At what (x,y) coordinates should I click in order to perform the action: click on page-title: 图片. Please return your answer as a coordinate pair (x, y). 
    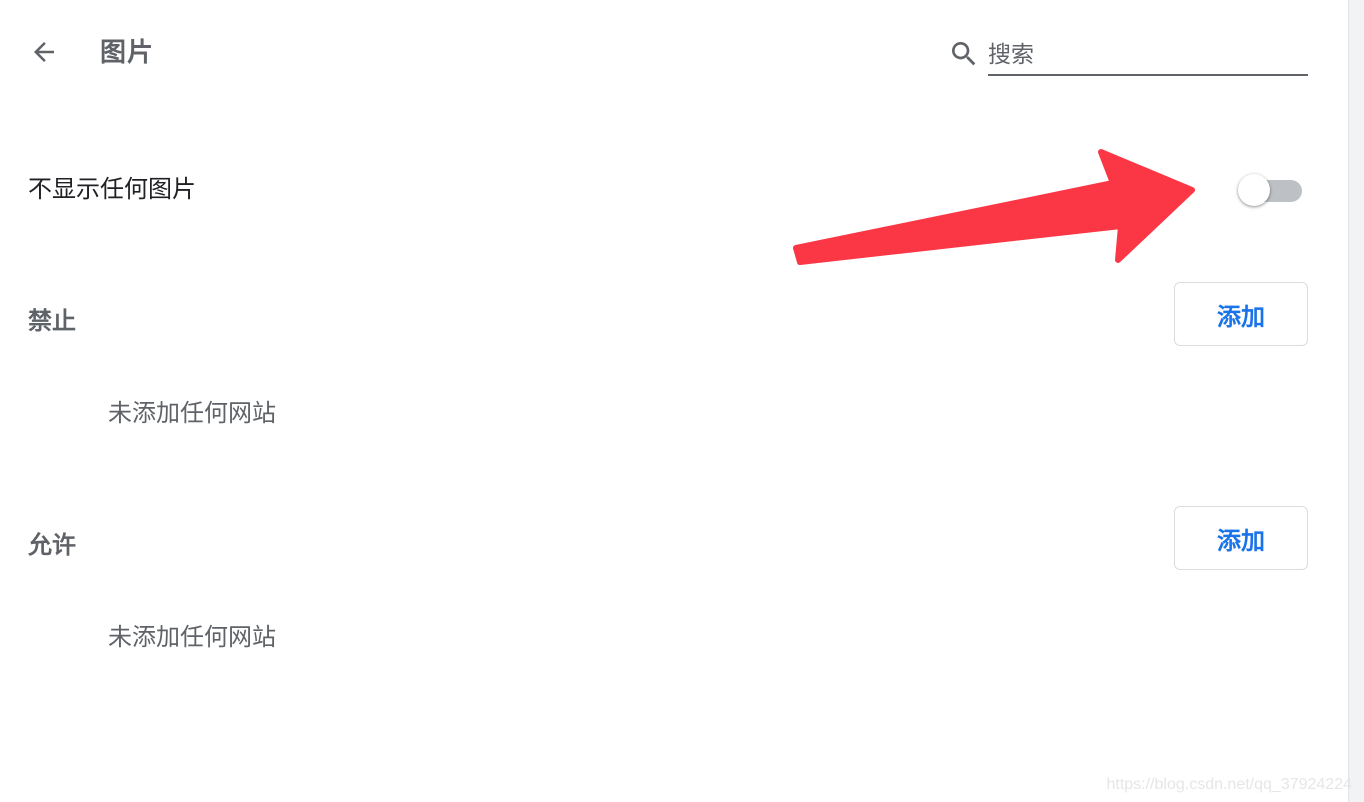
    Looking at the image, I should click on (127, 53).